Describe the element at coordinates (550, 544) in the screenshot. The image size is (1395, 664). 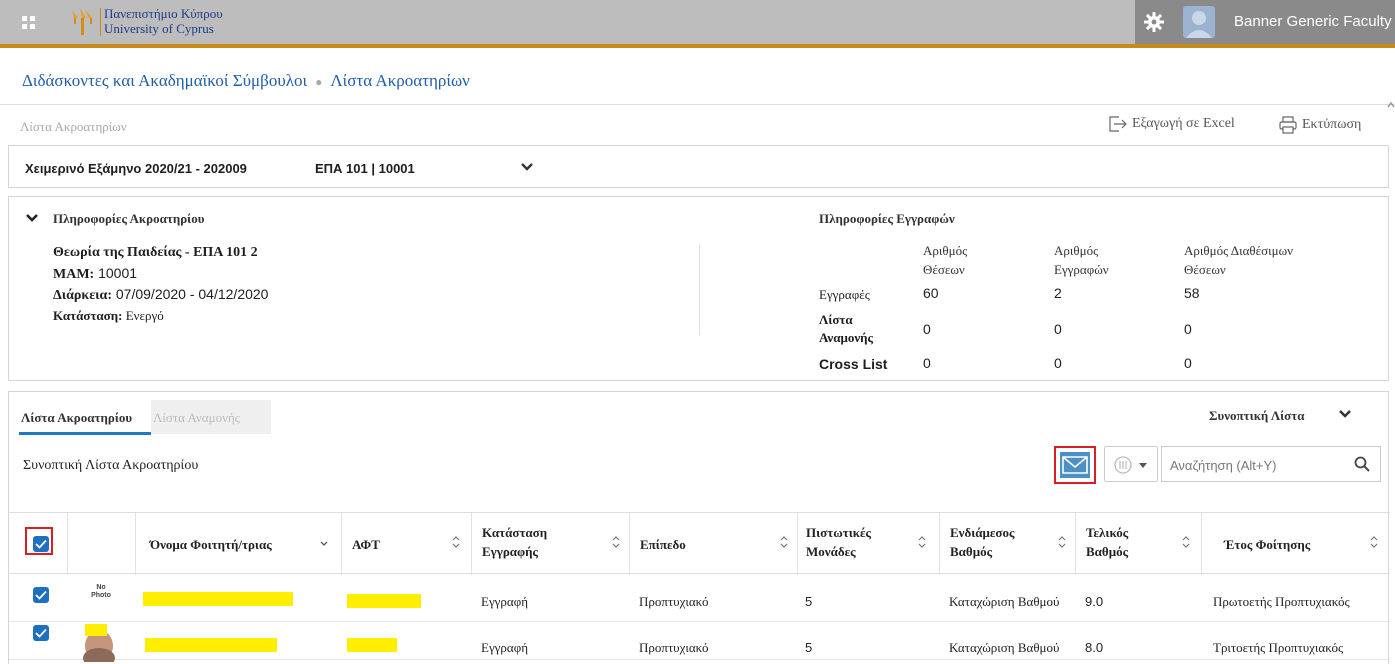
I see `col-registration-status-header: Κατάσταση Εγγραφής` at that location.